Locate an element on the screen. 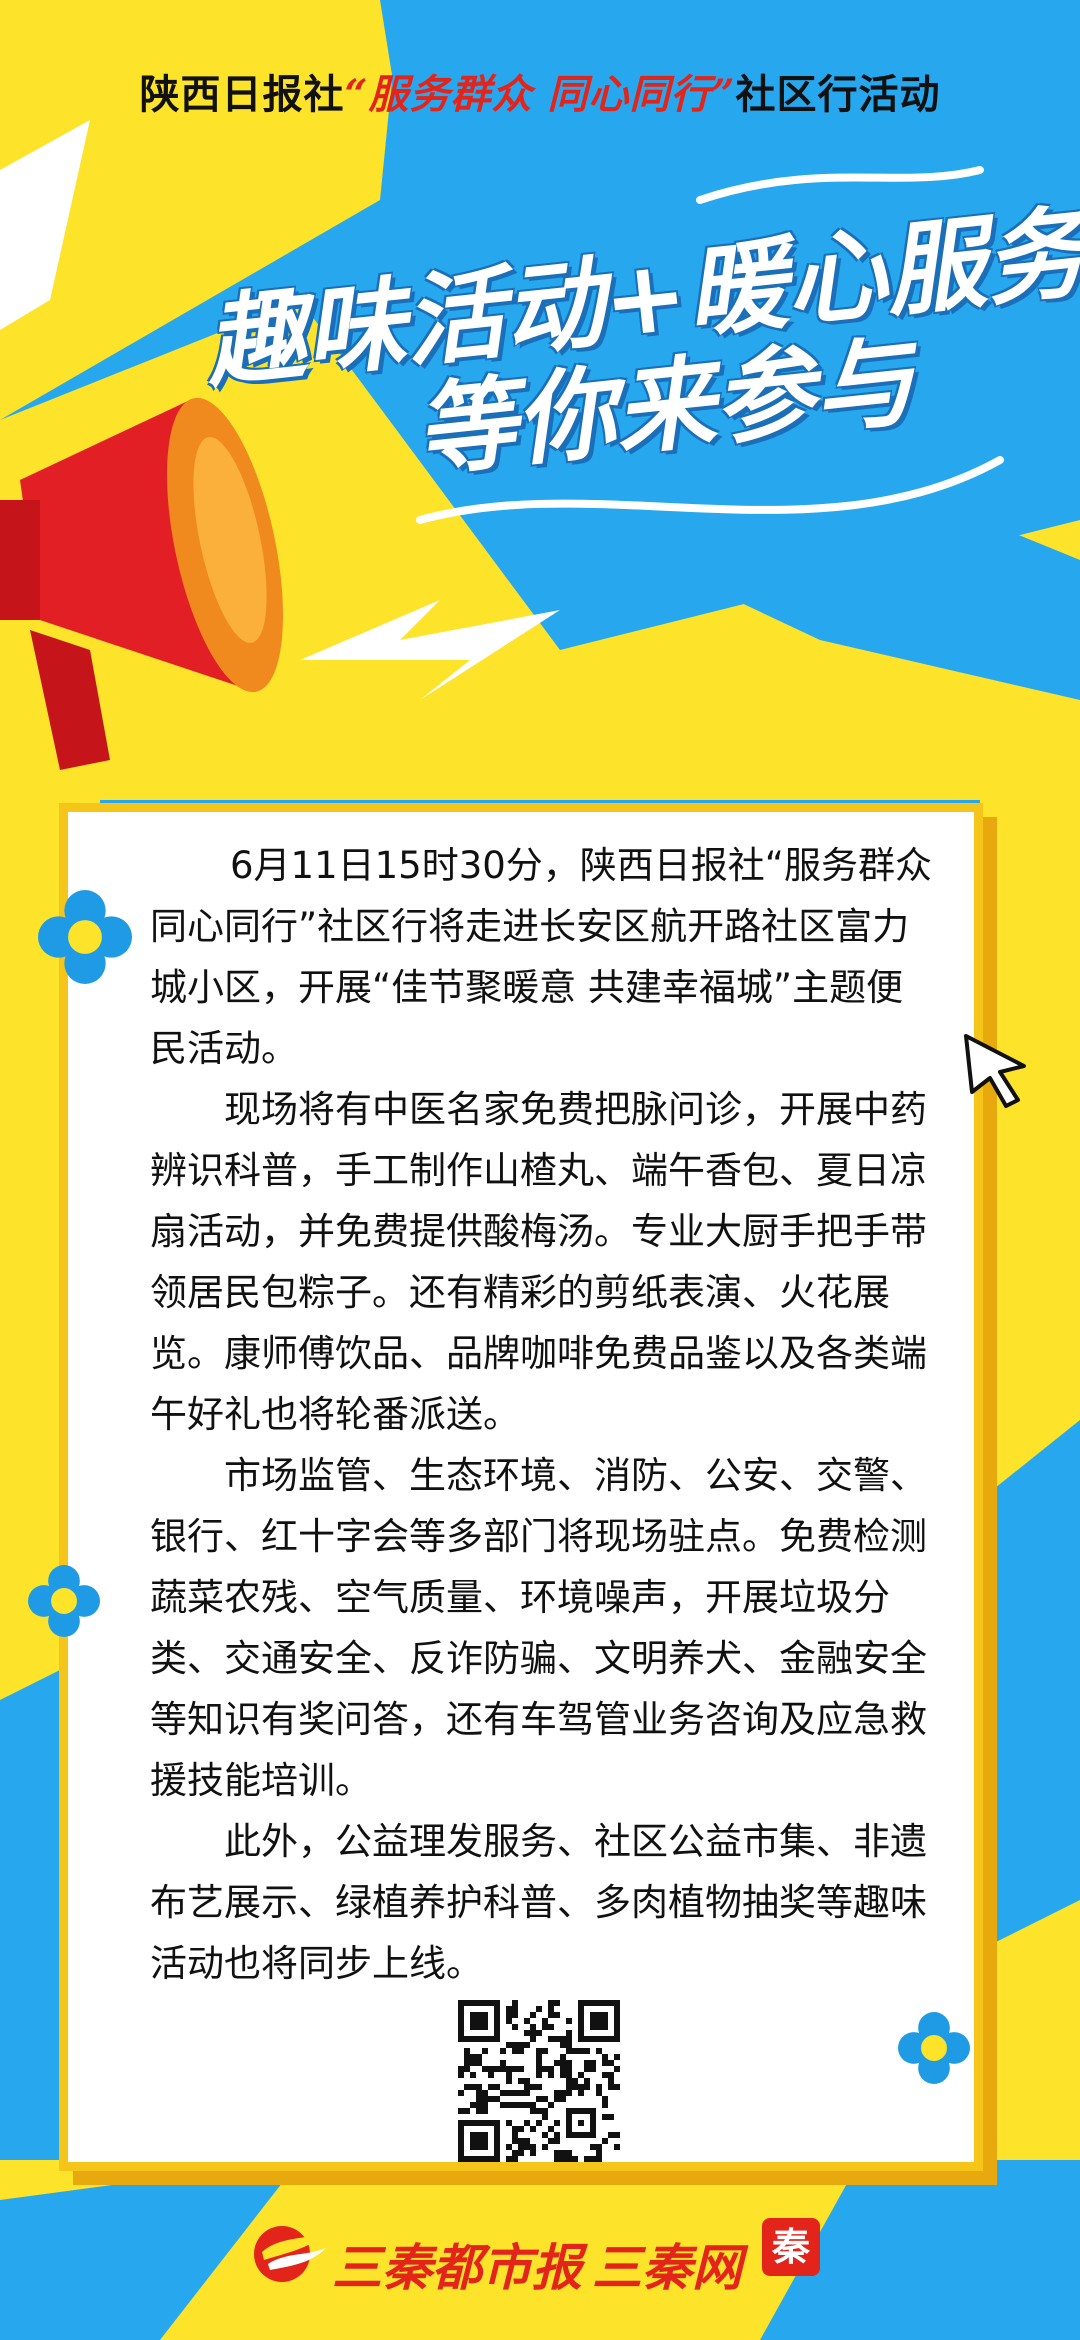 This screenshot has height=2340, width=1080. header-org: 陕西日报社 is located at coordinates (242, 95).